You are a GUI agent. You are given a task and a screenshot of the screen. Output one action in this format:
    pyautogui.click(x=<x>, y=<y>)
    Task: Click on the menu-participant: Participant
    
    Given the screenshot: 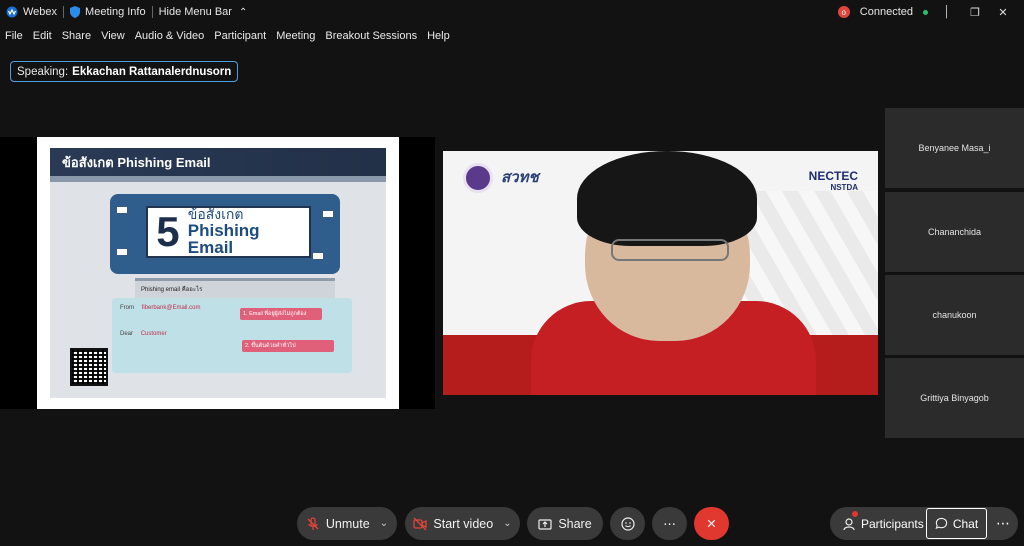 What is the action you would take?
    pyautogui.click(x=240, y=36)
    